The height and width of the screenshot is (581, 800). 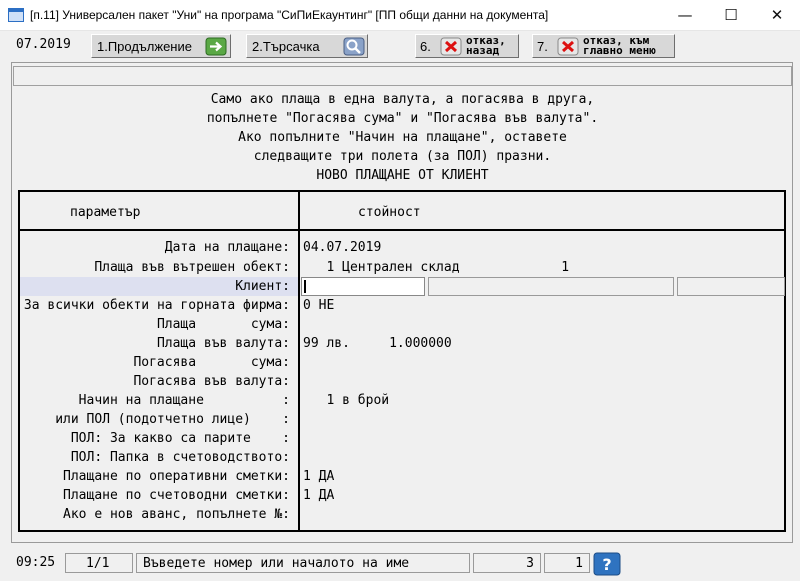 I want to click on search-button: 2.Търсачка, so click(x=307, y=46).